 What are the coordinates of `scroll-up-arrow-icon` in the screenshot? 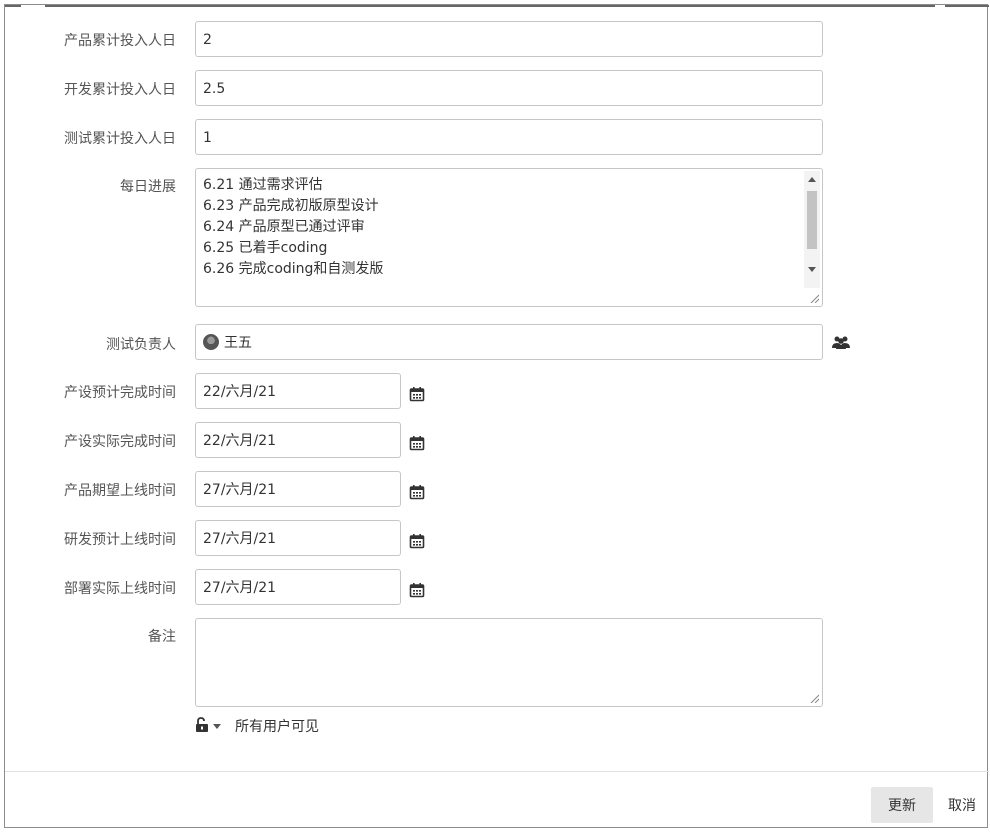 It's located at (812, 179).